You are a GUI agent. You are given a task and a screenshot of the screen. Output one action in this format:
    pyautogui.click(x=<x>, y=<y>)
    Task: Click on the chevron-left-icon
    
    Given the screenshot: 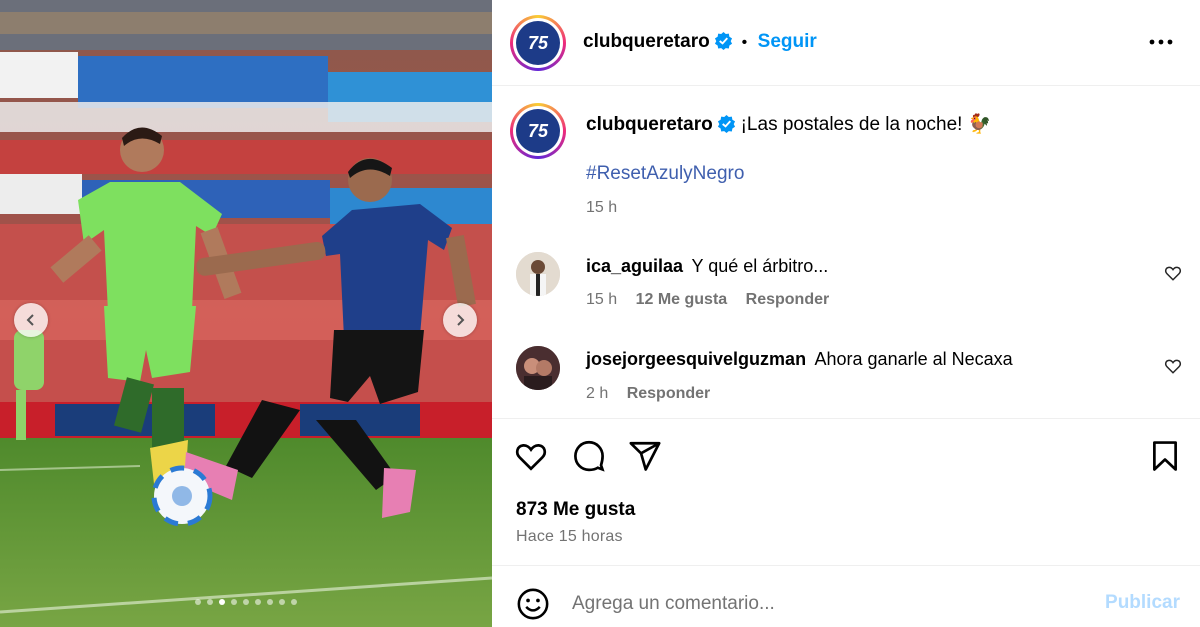 What is the action you would take?
    pyautogui.click(x=30, y=320)
    